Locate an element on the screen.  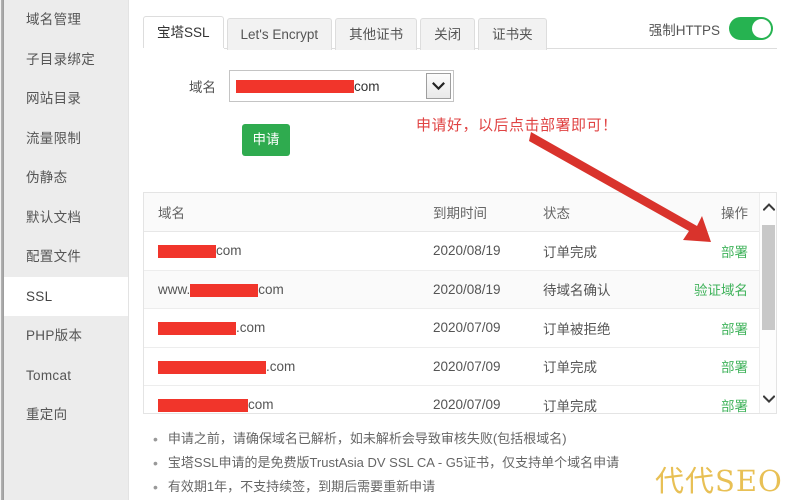
scroll-up-icon is located at coordinates (768, 207).